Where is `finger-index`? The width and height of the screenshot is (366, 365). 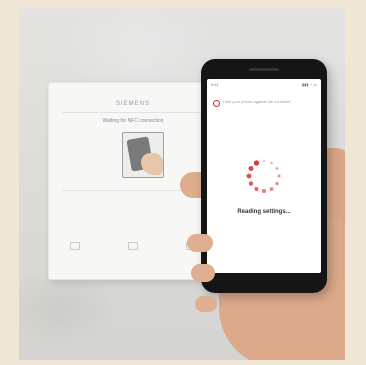 finger-index is located at coordinates (200, 243).